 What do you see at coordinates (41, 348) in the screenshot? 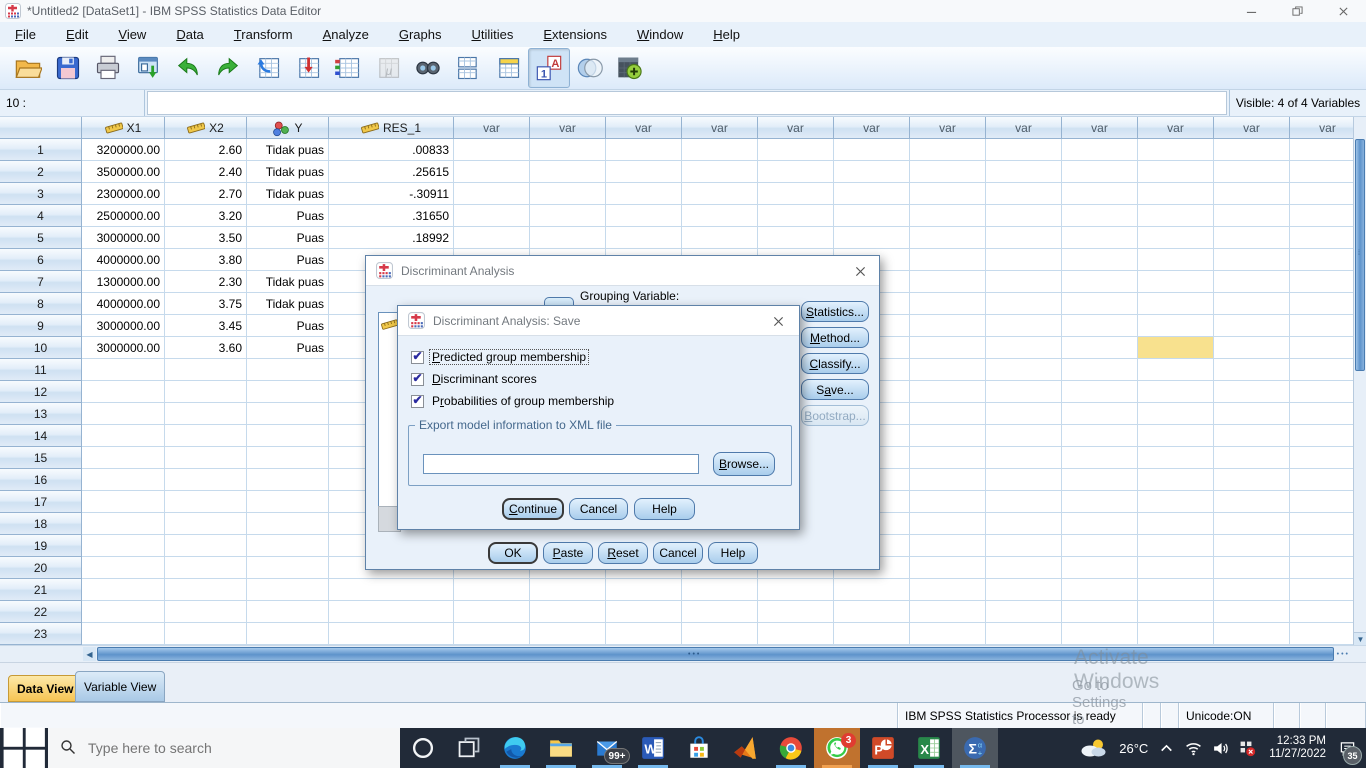
I see `row-number: 10` at bounding box center [41, 348].